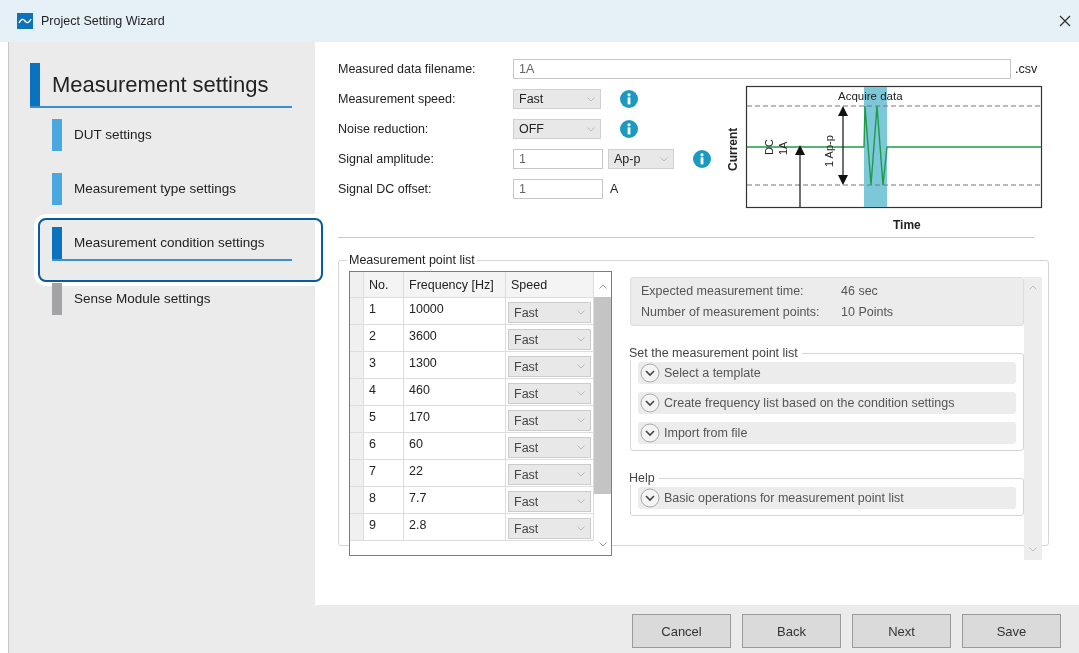 Image resolution: width=1079 pixels, height=653 pixels. Describe the element at coordinates (827, 403) in the screenshot. I see `expander: Create frequency list based on the condition settings` at that location.